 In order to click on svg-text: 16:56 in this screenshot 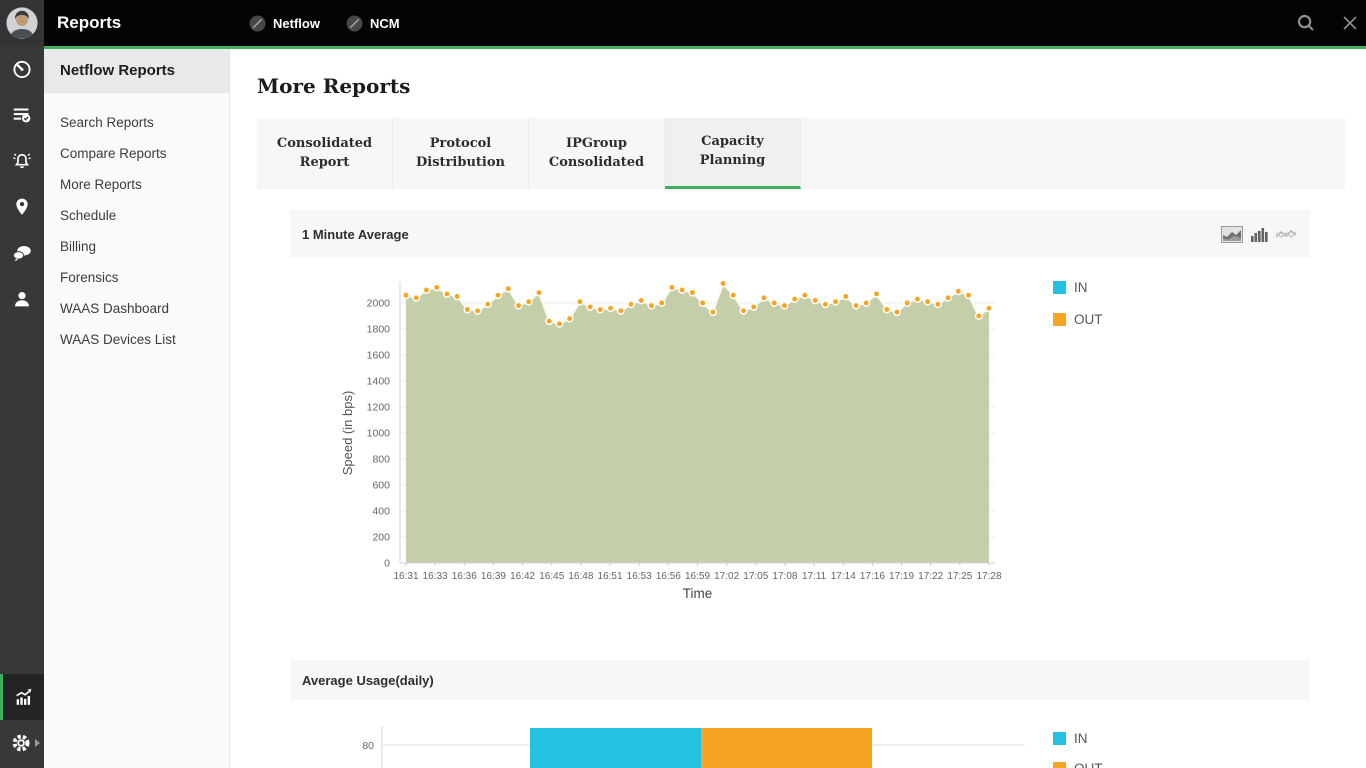, I will do `click(668, 576)`.